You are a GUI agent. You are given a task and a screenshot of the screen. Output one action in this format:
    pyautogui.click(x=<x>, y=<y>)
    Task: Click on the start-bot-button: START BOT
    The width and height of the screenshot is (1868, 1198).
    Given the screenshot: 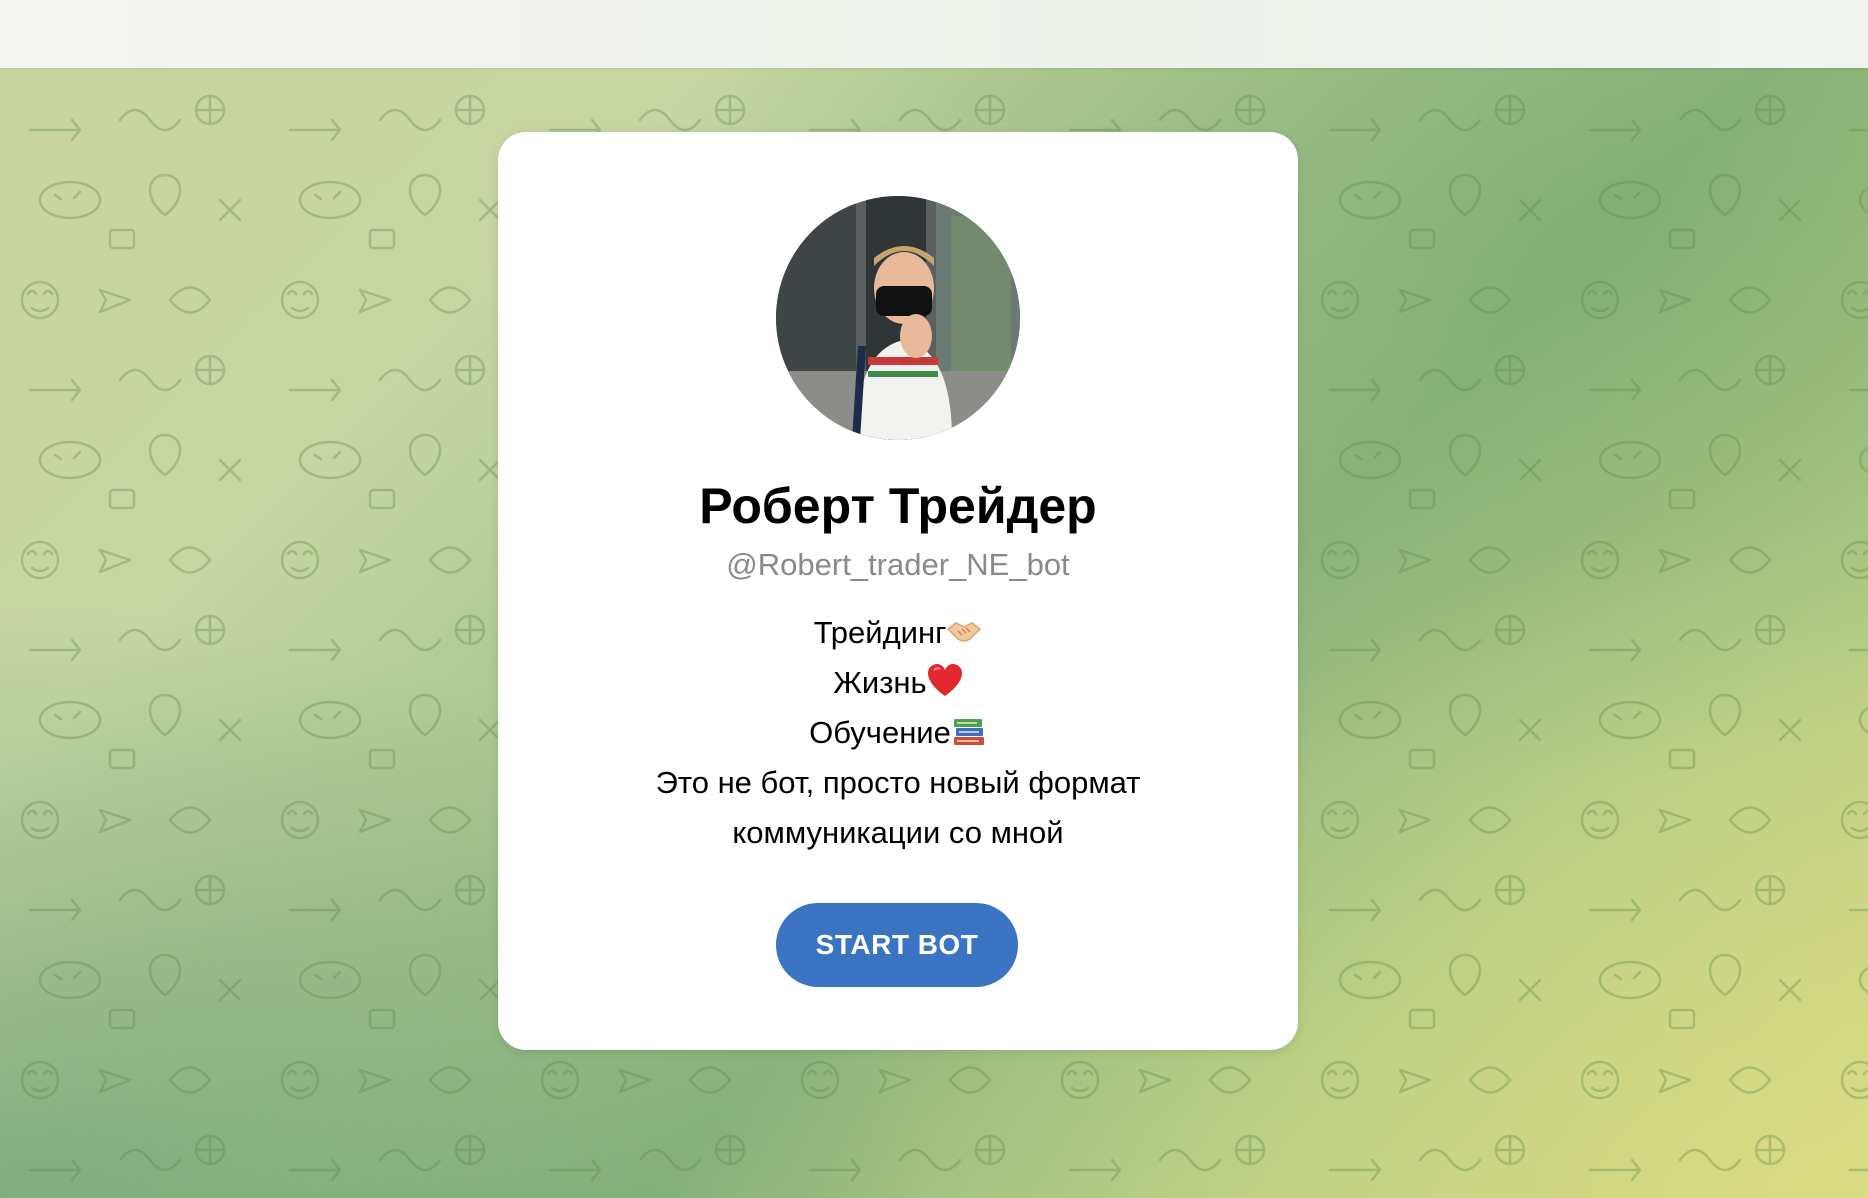 What is the action you would take?
    pyautogui.click(x=897, y=945)
    